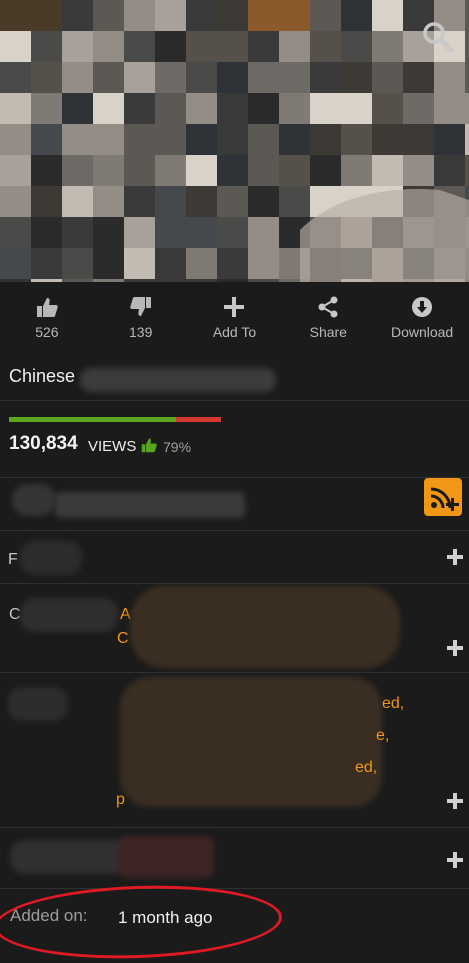  I want to click on tag-fragment-4: p, so click(120, 800).